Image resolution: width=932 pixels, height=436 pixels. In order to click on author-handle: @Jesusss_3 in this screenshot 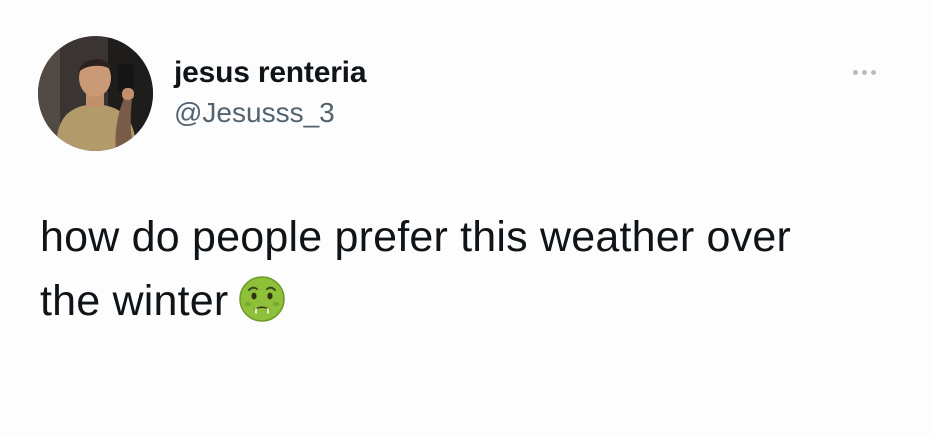, I will do `click(254, 113)`.